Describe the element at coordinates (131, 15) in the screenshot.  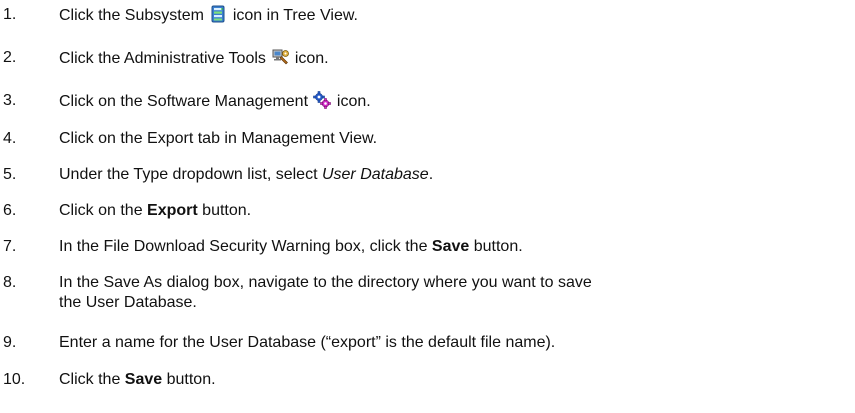
I see `step-text-before: Click the Subsystem` at that location.